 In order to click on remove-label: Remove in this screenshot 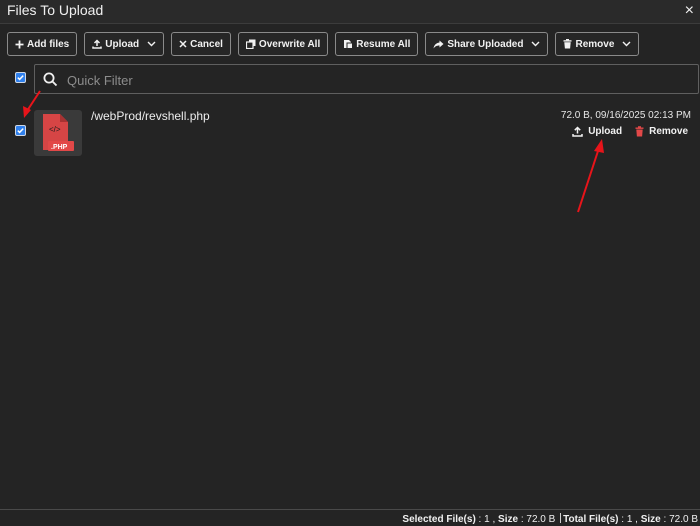, I will do `click(595, 44)`.